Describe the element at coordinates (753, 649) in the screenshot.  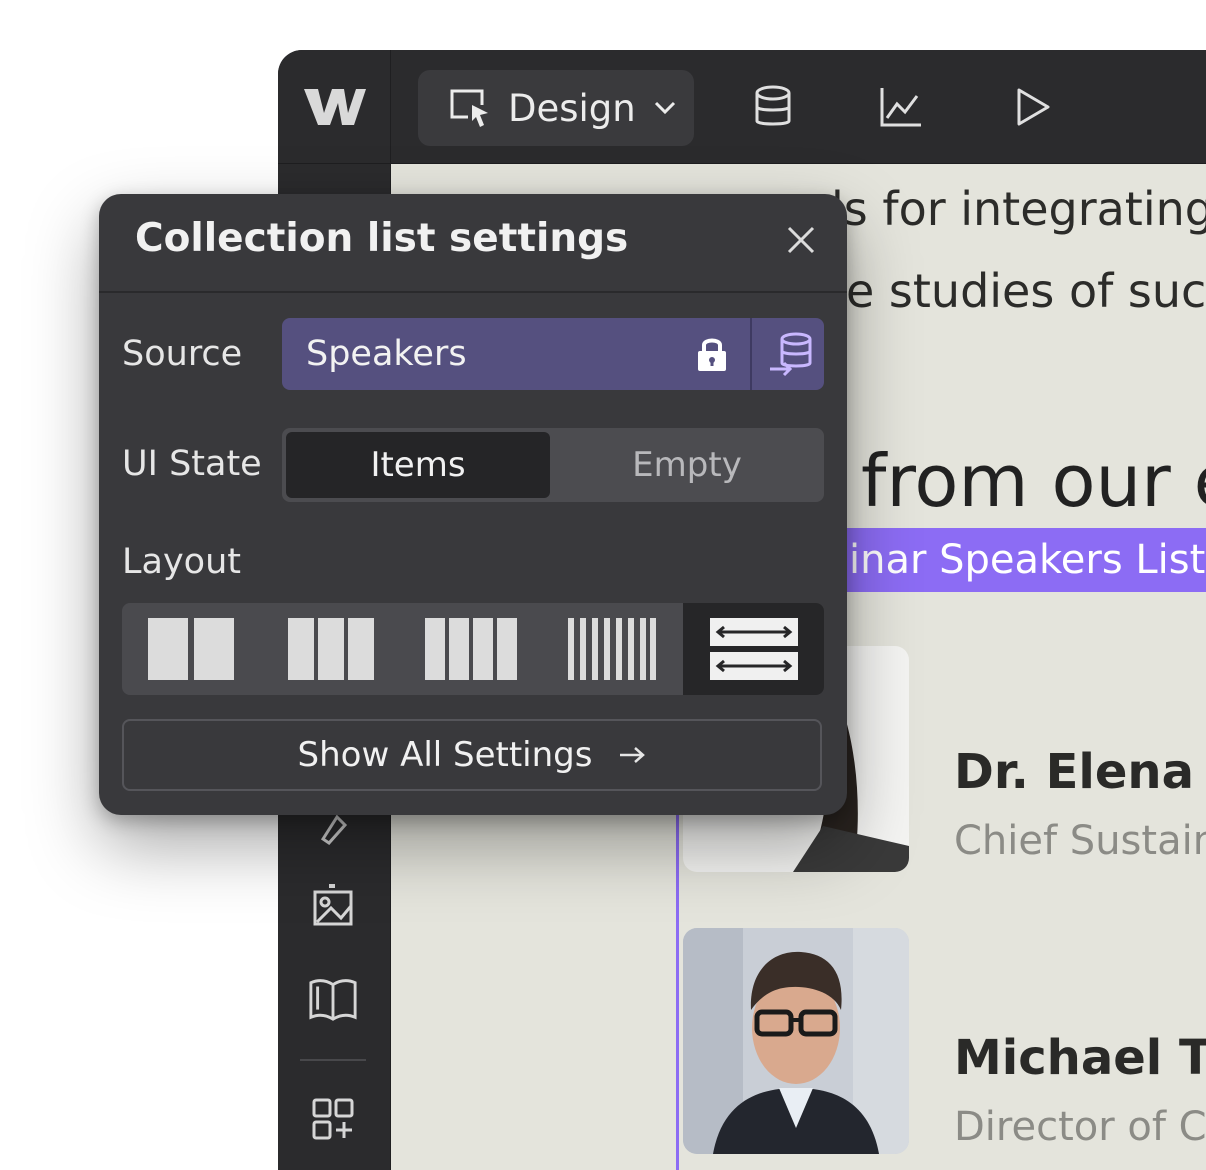
I see `layout-full-width-rows-icon` at that location.